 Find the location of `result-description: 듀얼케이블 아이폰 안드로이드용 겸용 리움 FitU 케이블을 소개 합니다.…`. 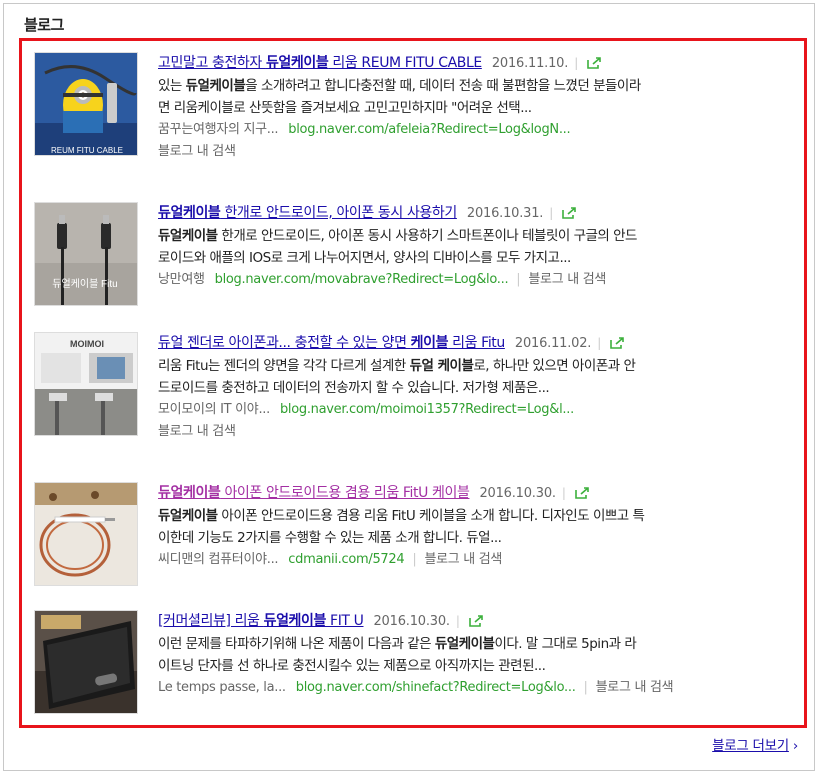

result-description: 듀얼케이블 아이폰 안드로이드용 겸용 리움 FitU 케이블을 소개 합니다.… is located at coordinates (401, 527).